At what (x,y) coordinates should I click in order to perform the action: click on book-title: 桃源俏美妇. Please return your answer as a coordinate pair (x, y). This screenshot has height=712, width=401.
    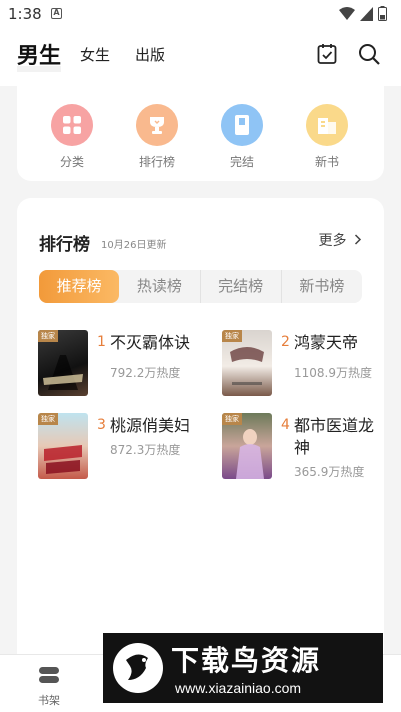
    Looking at the image, I should click on (150, 425).